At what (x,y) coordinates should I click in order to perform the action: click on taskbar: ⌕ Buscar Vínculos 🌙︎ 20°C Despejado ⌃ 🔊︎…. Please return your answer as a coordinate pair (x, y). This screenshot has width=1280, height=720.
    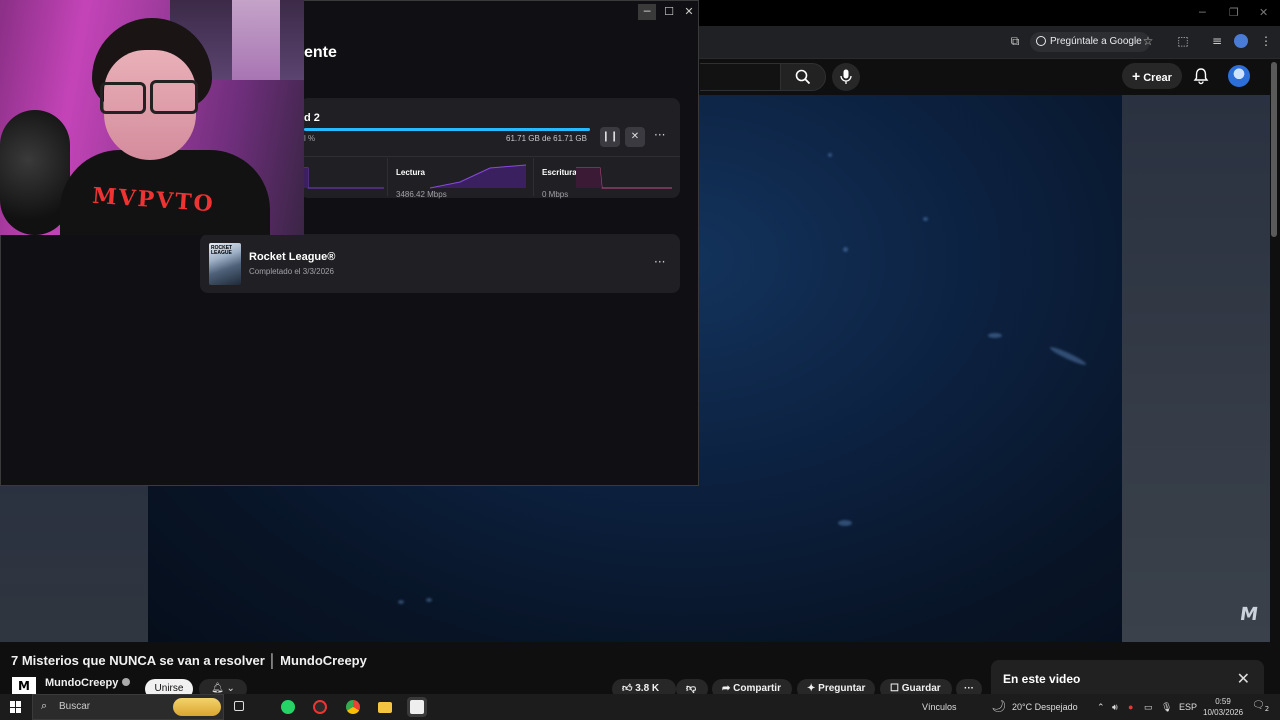
    Looking at the image, I should click on (640, 707).